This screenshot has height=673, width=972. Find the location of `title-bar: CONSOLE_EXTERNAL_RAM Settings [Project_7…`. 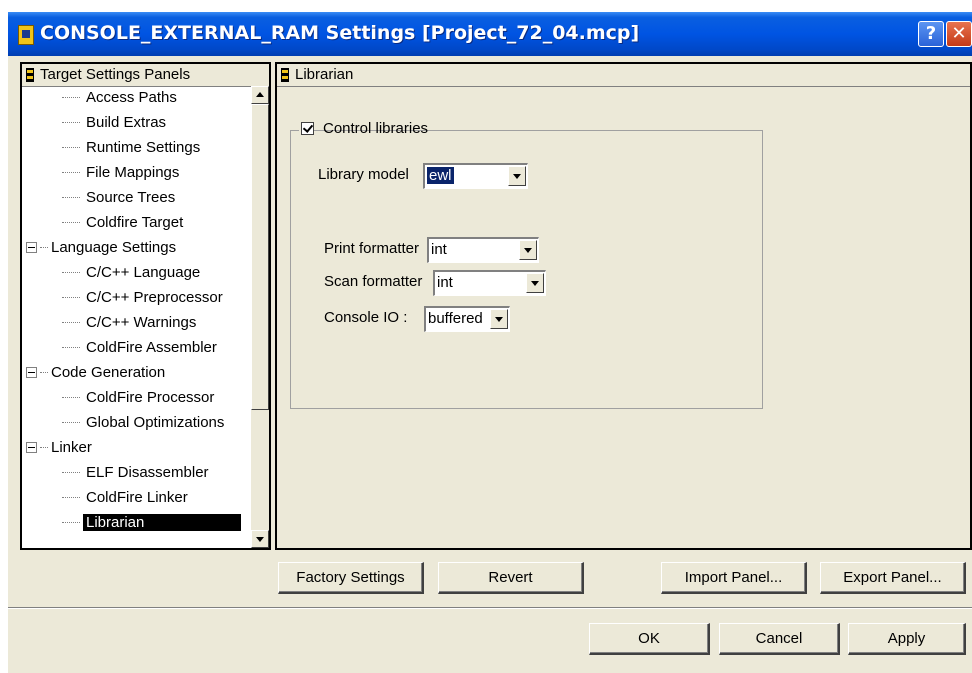

title-bar: CONSOLE_EXTERNAL_RAM Settings [Project_7… is located at coordinates (490, 34).